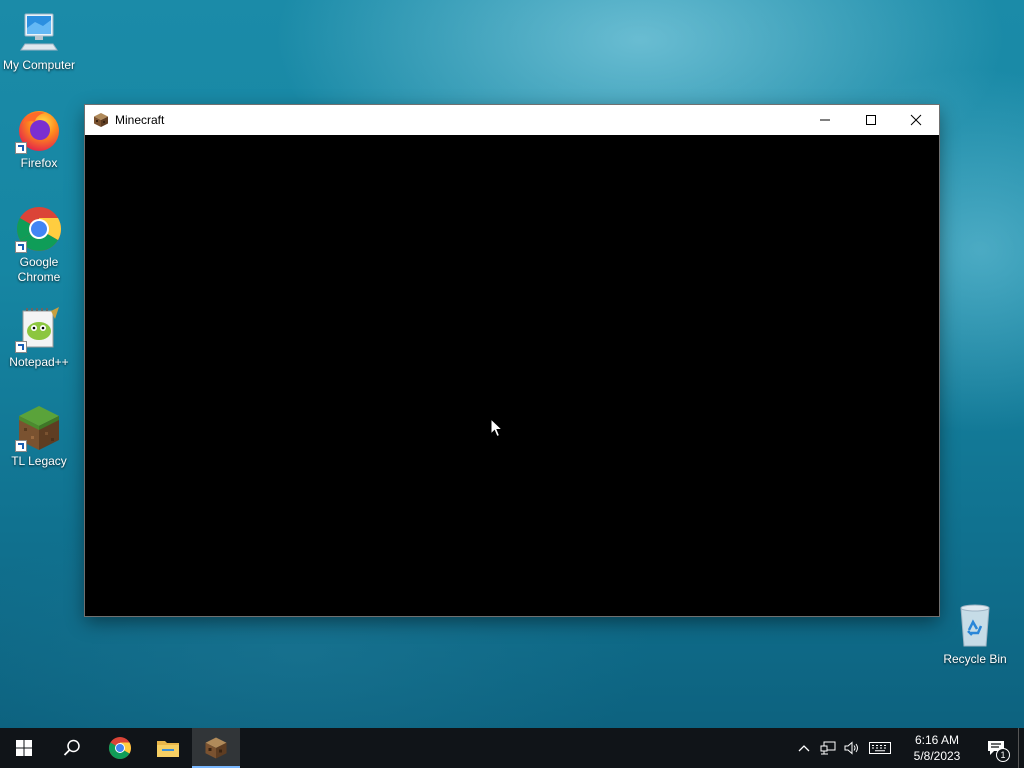 The height and width of the screenshot is (768, 1024). I want to click on taskbar-chrome, so click(120, 748).